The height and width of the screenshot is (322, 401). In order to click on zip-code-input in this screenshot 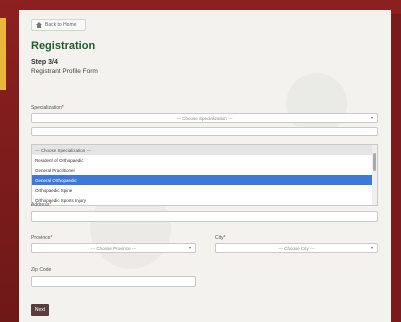, I will do `click(113, 281)`.